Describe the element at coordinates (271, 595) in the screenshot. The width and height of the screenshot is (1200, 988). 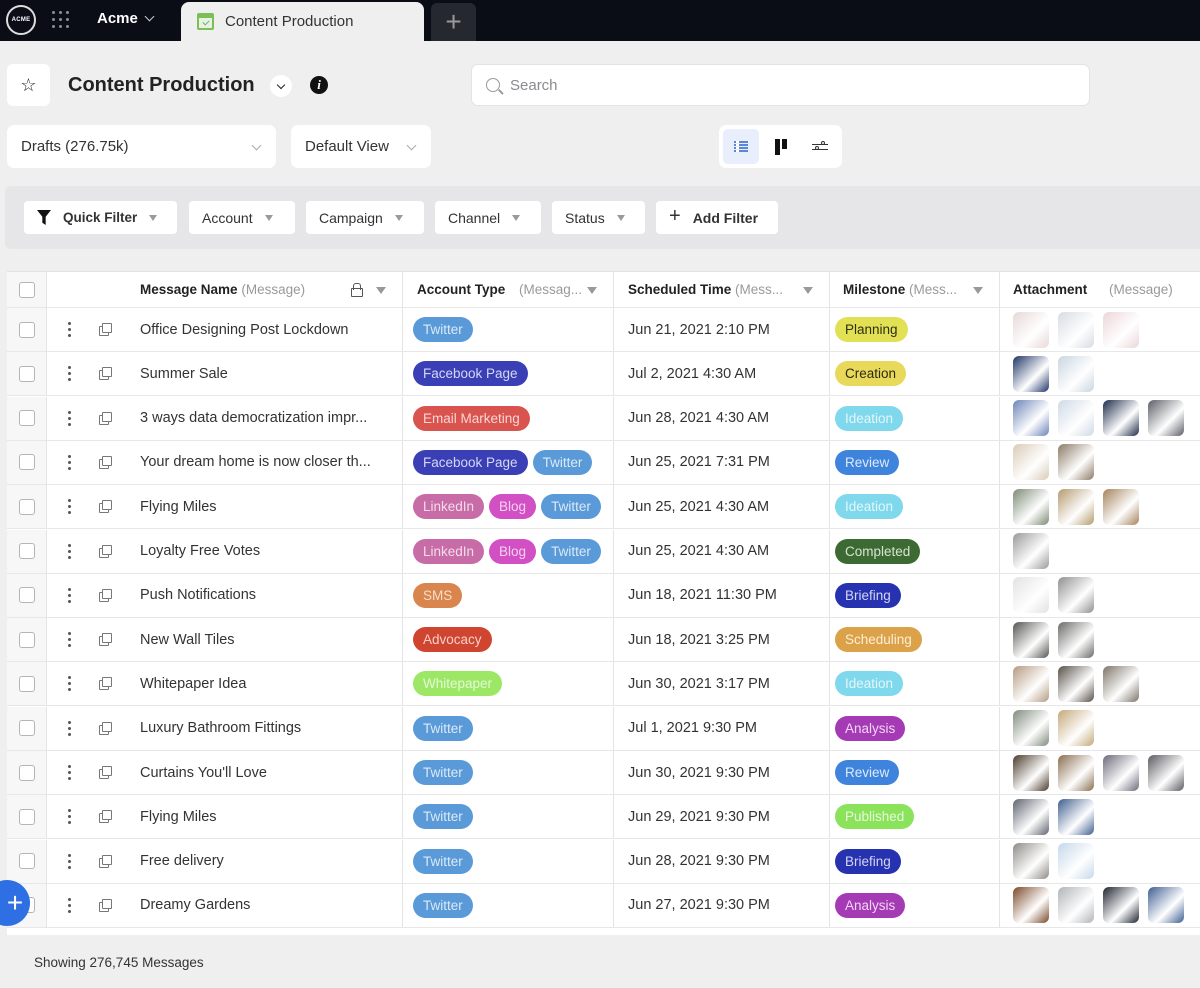
I see `message-name: Push Notifications` at that location.